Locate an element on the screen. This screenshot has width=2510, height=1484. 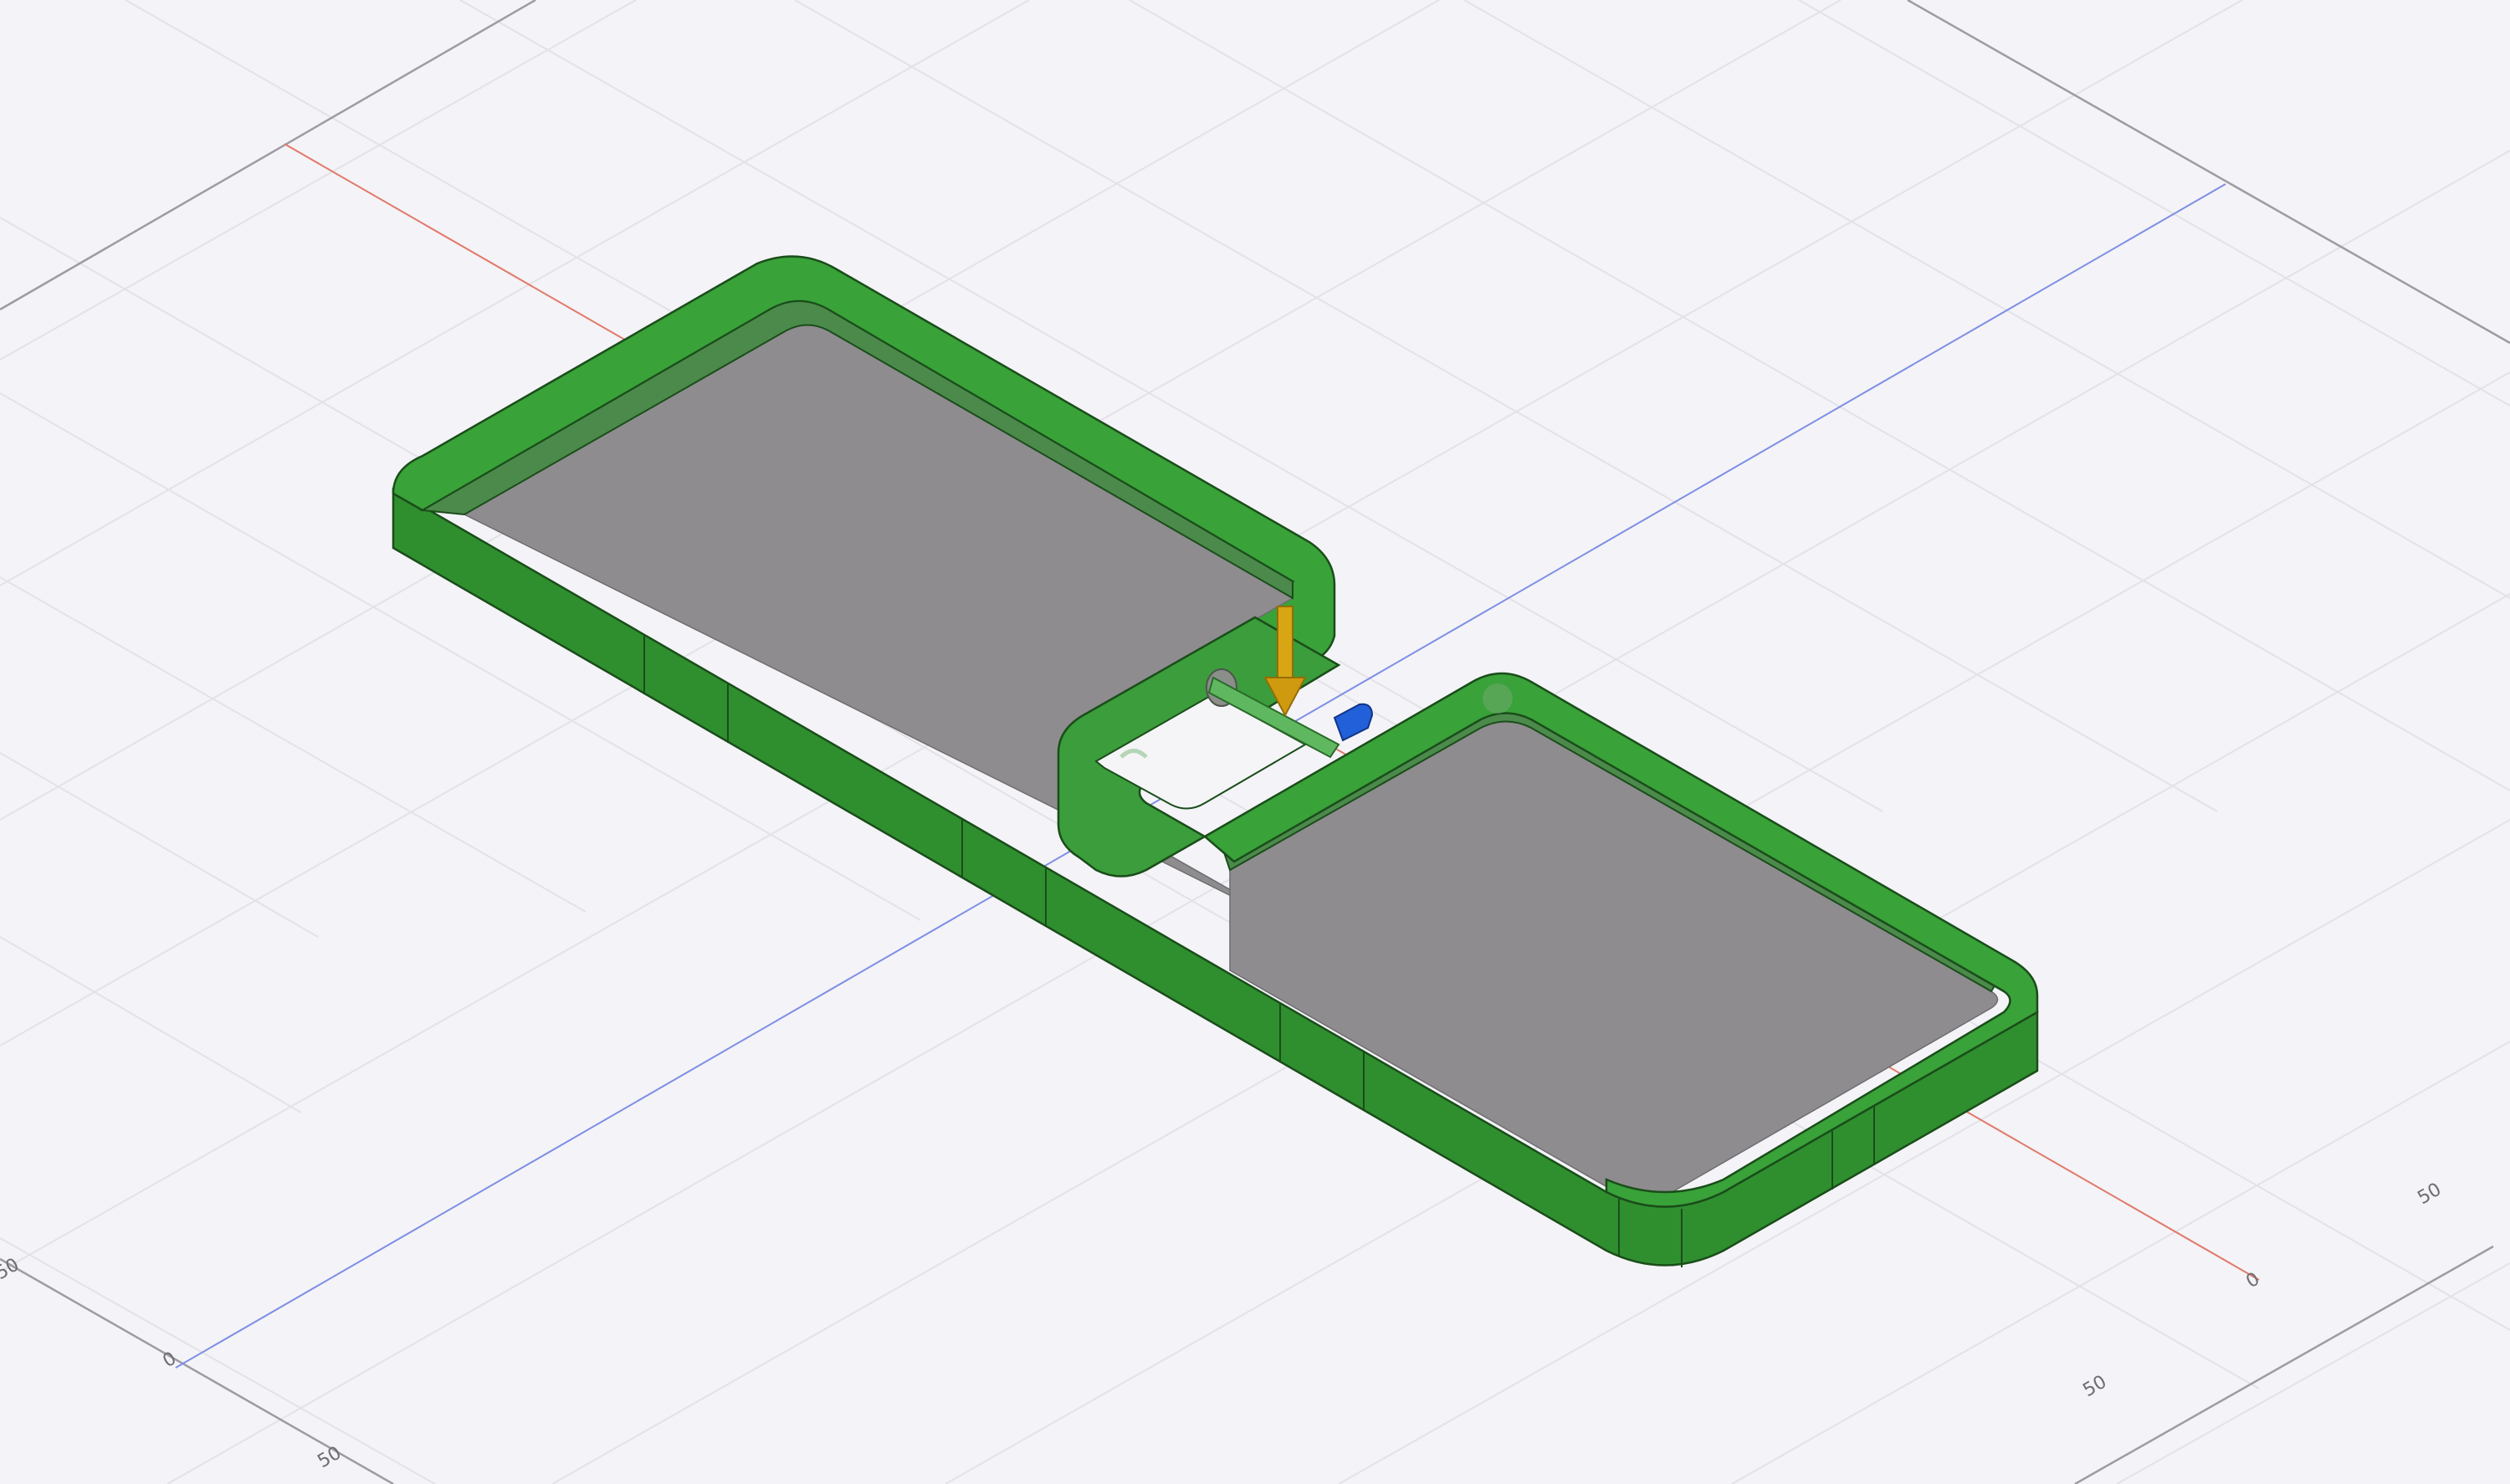
move-arrow-shaft is located at coordinates (1285, 644).